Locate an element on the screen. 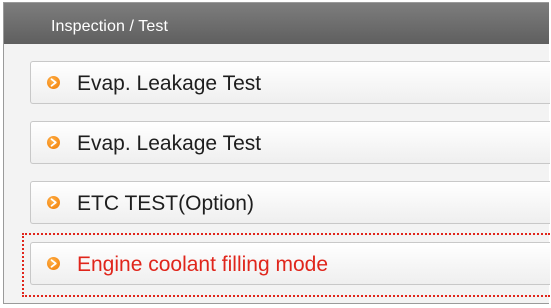 The height and width of the screenshot is (308, 551). menu-item-label: ETC TEST(Option) is located at coordinates (165, 203).